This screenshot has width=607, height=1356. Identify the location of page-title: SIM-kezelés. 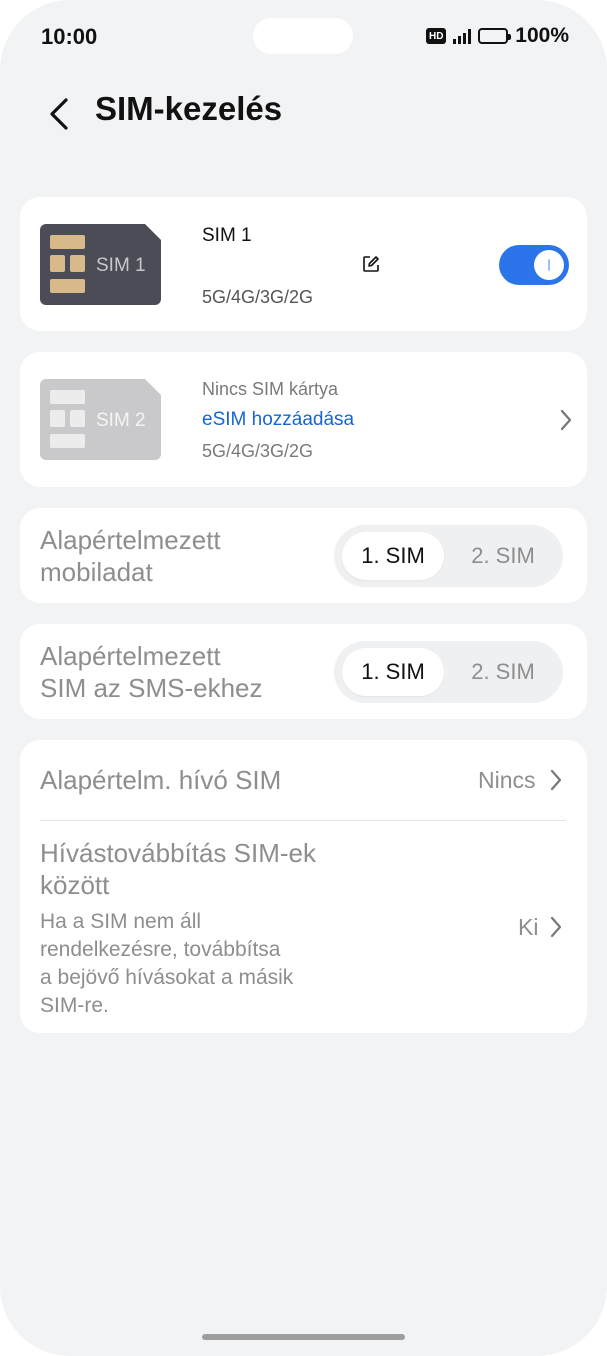
(189, 108).